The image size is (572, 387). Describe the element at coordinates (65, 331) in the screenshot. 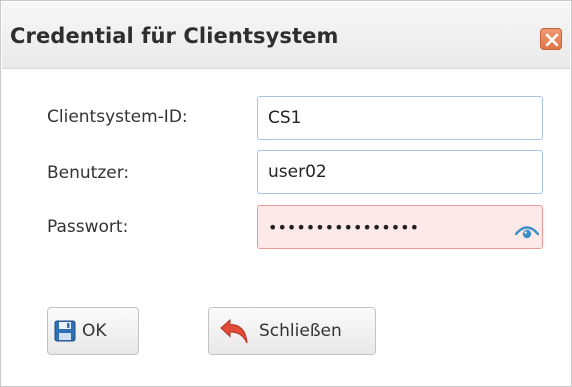

I see `floppy-disk-icon` at that location.